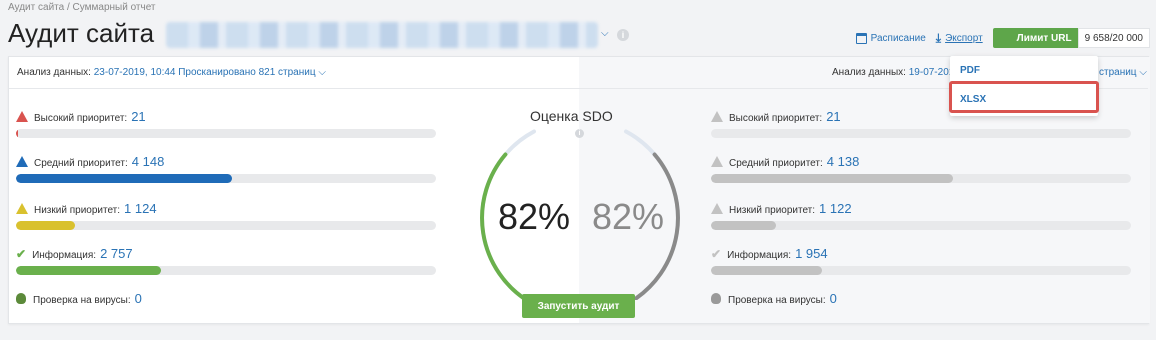  What do you see at coordinates (82, 7) in the screenshot?
I see `breadcrumb: Аудит сайта / Суммарный отчет` at bounding box center [82, 7].